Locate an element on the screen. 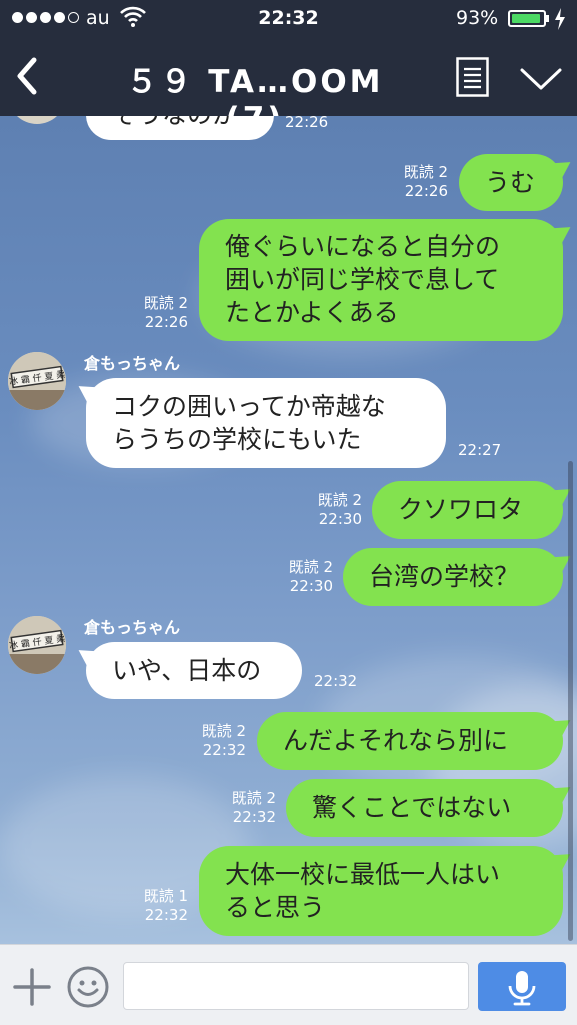  message-bubble: いや、日本の is located at coordinates (194, 670).